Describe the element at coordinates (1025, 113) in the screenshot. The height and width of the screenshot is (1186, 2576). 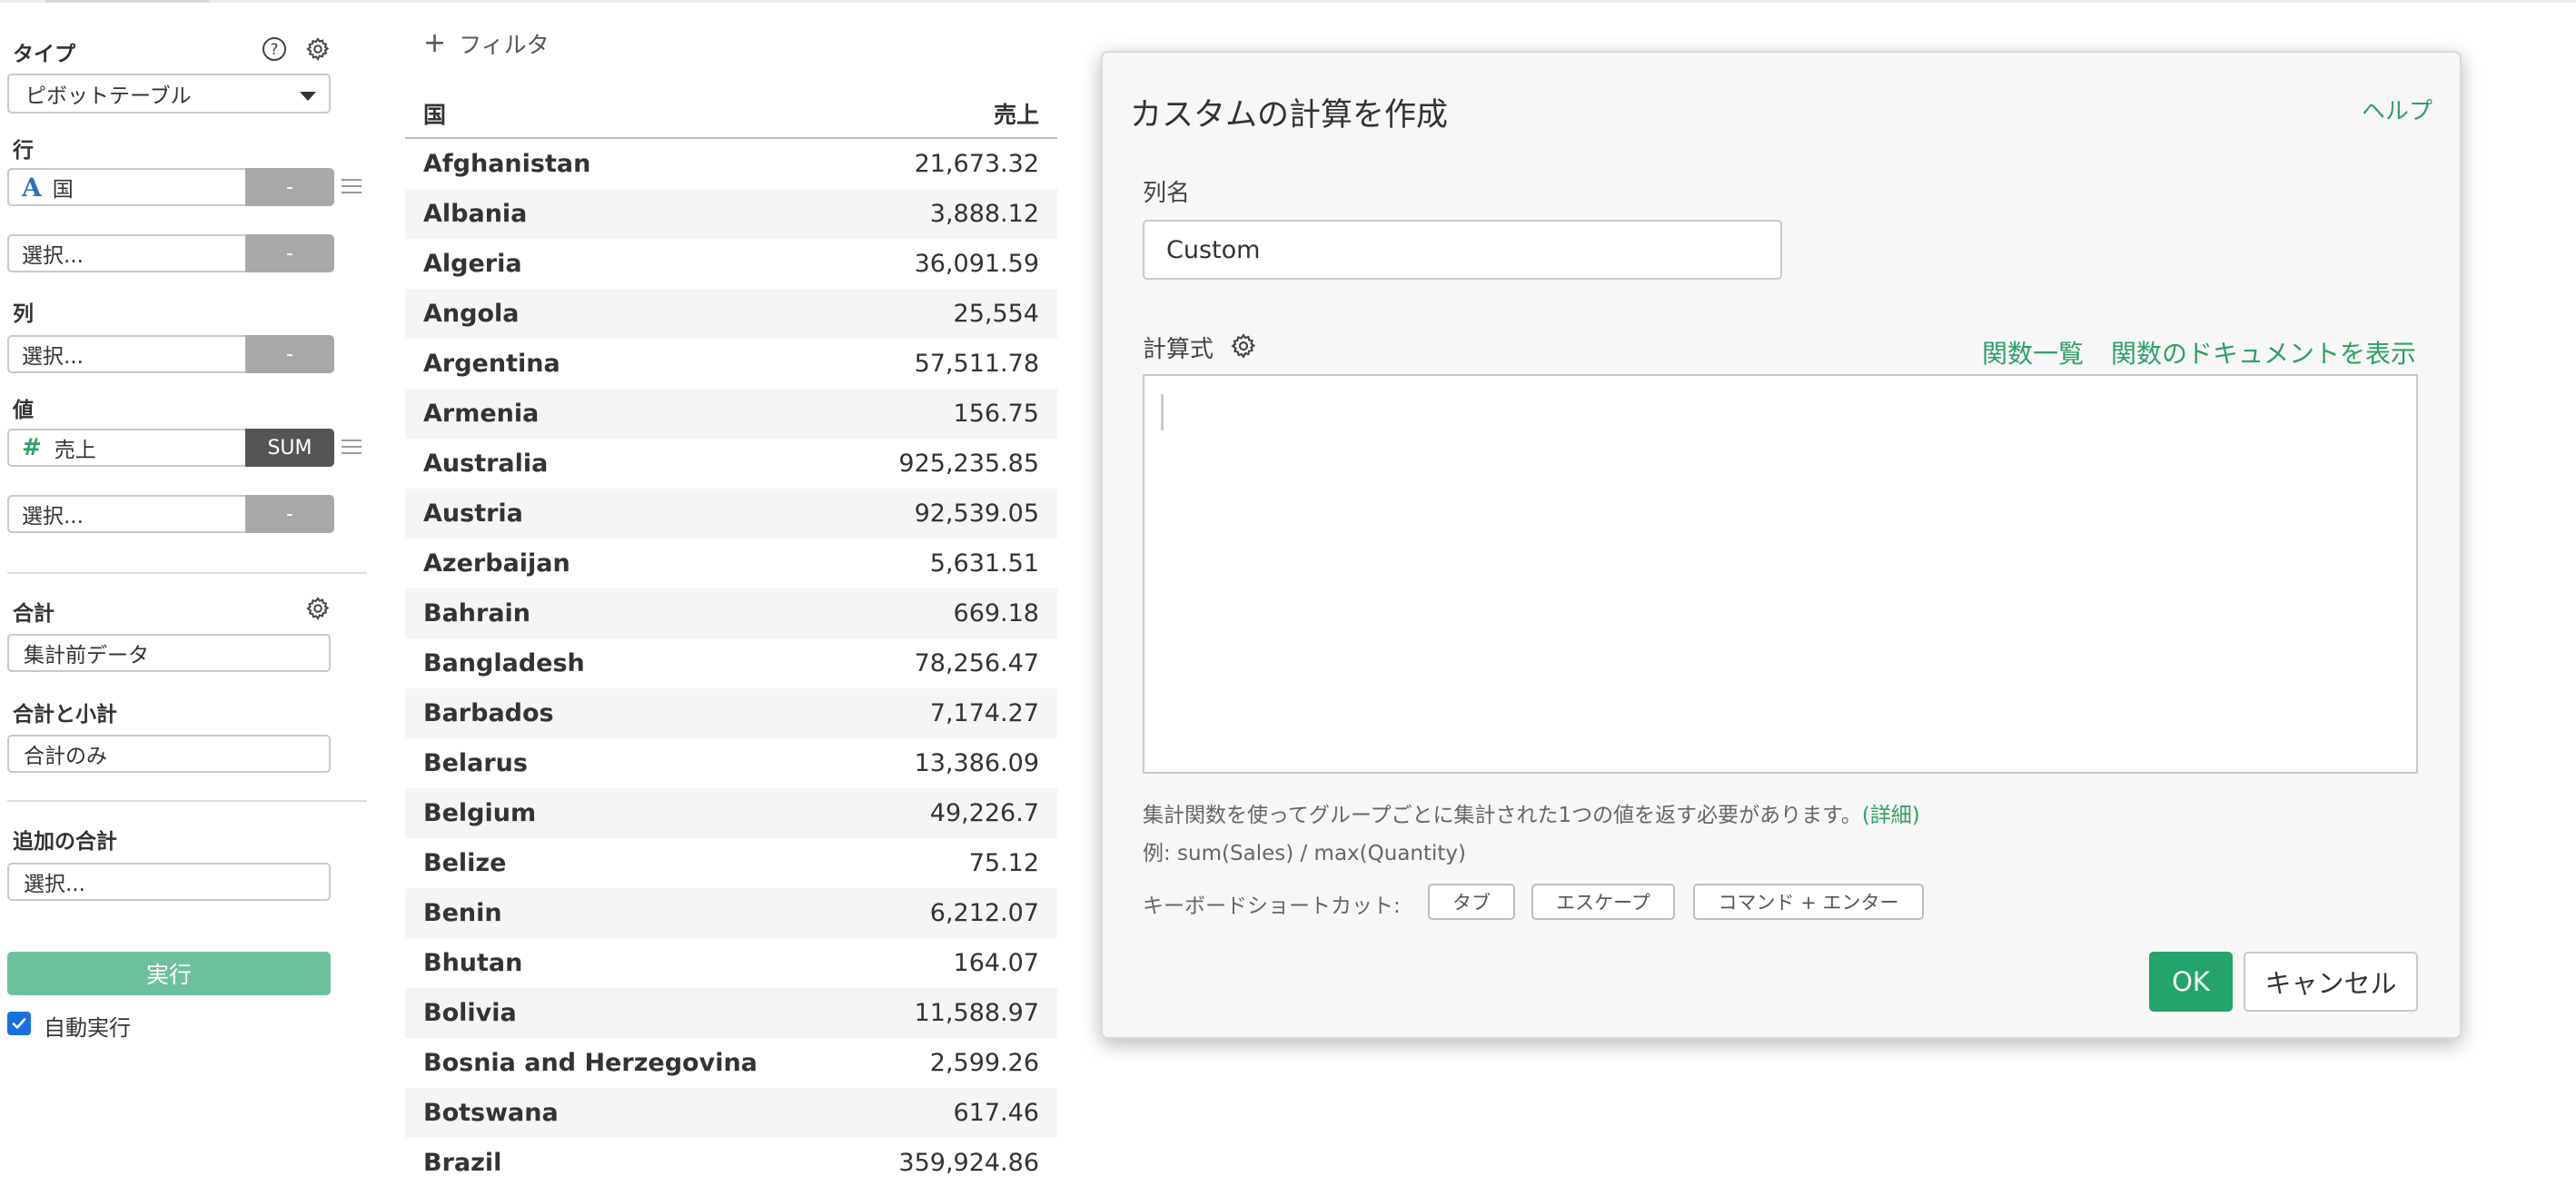
I see `column-header-sales: 売上` at that location.